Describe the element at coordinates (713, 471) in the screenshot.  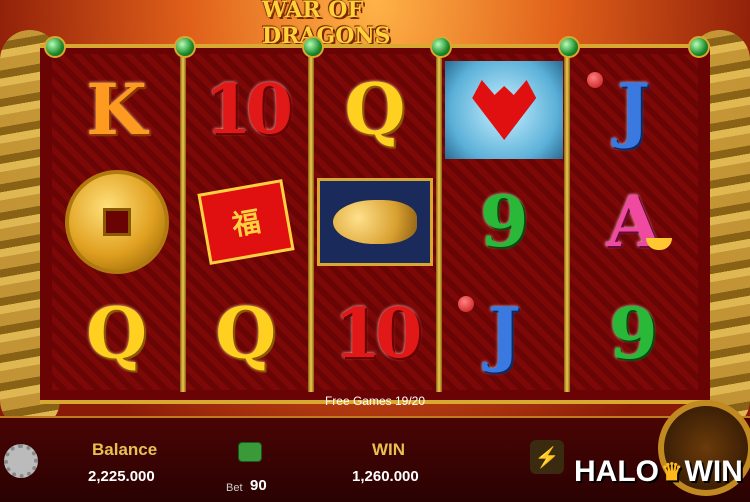
I see `logo-text-right: WIN` at that location.